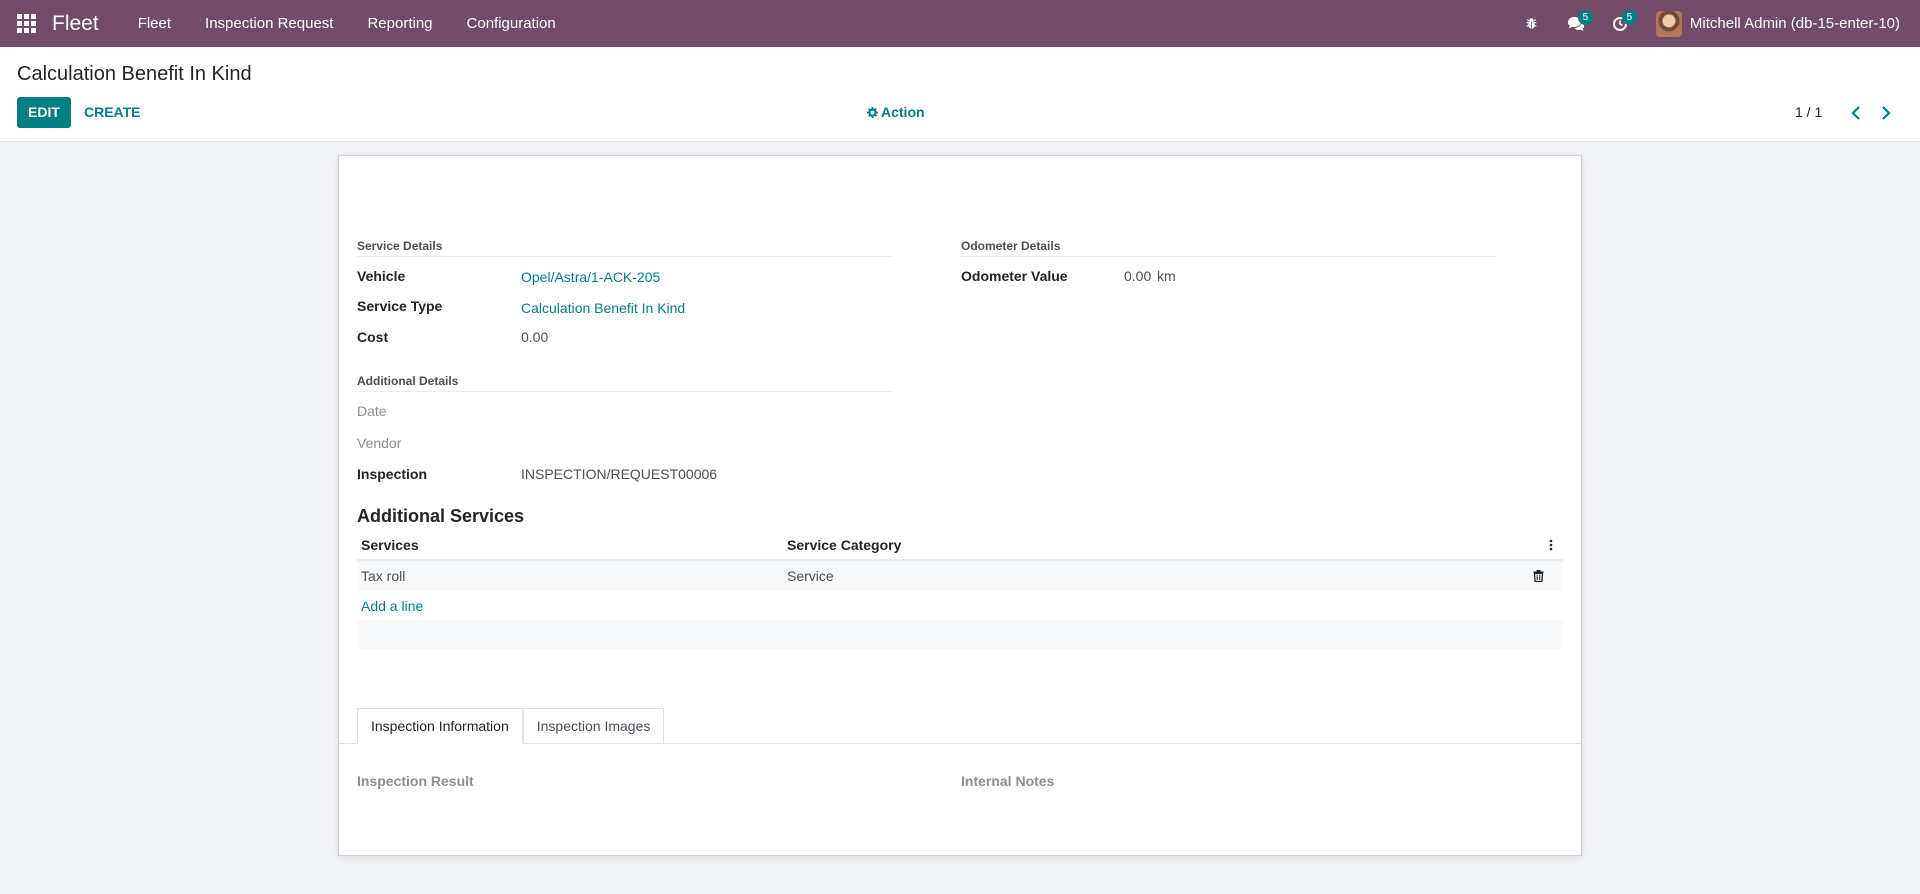 The width and height of the screenshot is (1920, 894). I want to click on service-category-cell: Service, so click(1150, 576).